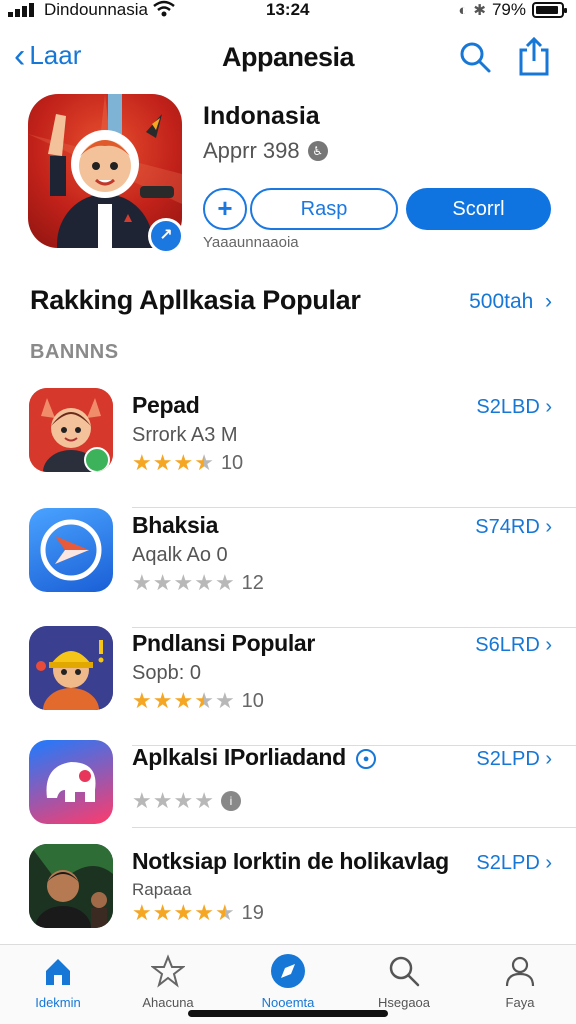 The height and width of the screenshot is (1024, 576). I want to click on elephant-illustration, so click(71, 782).